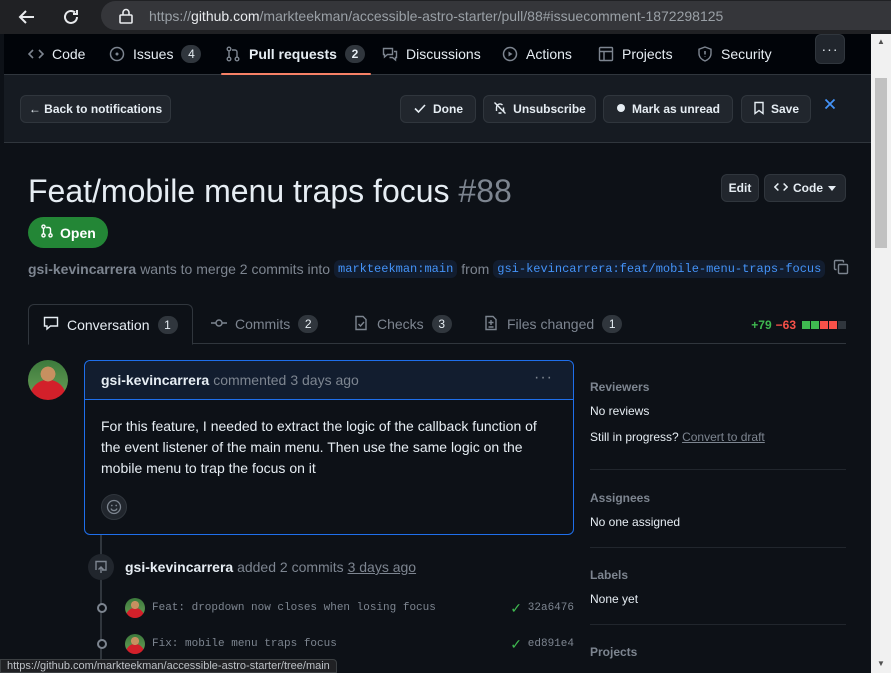 The image size is (891, 673). Describe the element at coordinates (759, 109) in the screenshot. I see `bookmark-icon` at that location.